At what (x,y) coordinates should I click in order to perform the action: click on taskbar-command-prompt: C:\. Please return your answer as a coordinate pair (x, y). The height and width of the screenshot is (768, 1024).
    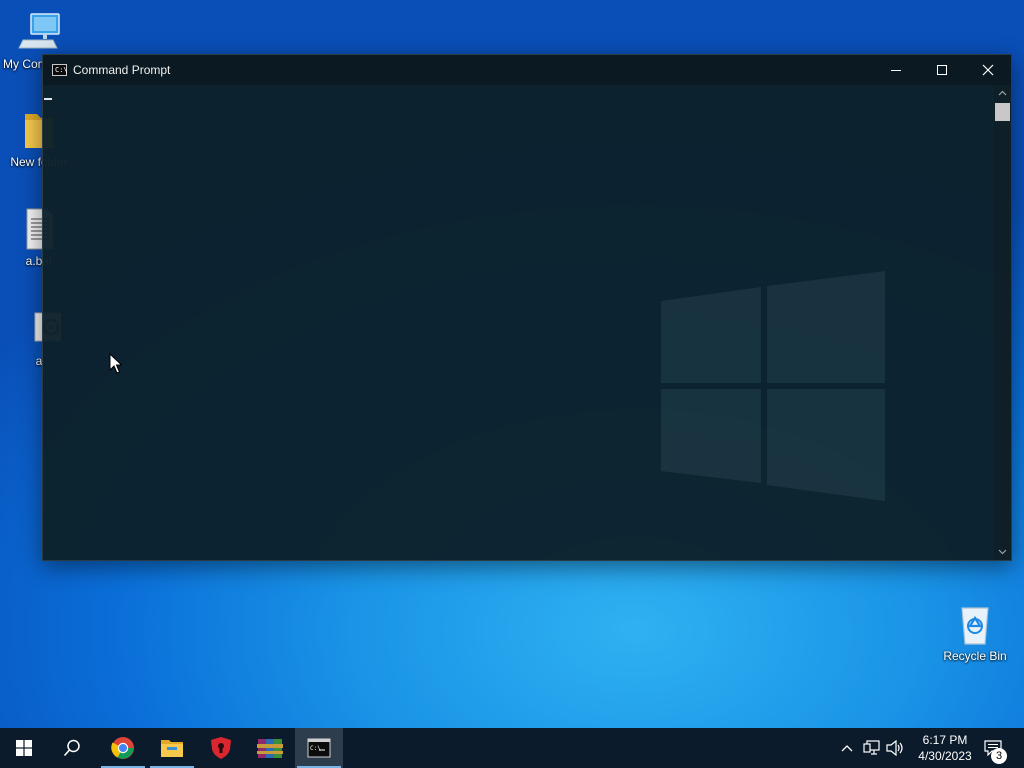
    Looking at the image, I should click on (319, 748).